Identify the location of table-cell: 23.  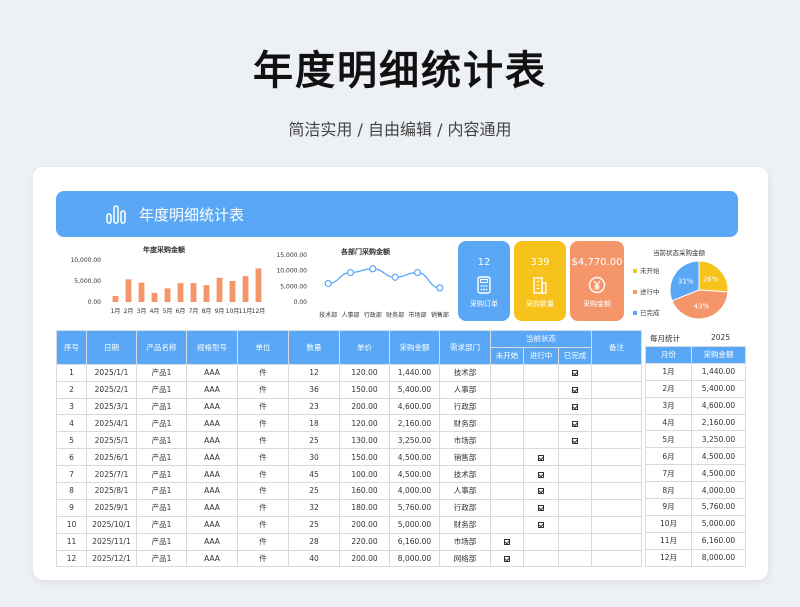
(314, 406).